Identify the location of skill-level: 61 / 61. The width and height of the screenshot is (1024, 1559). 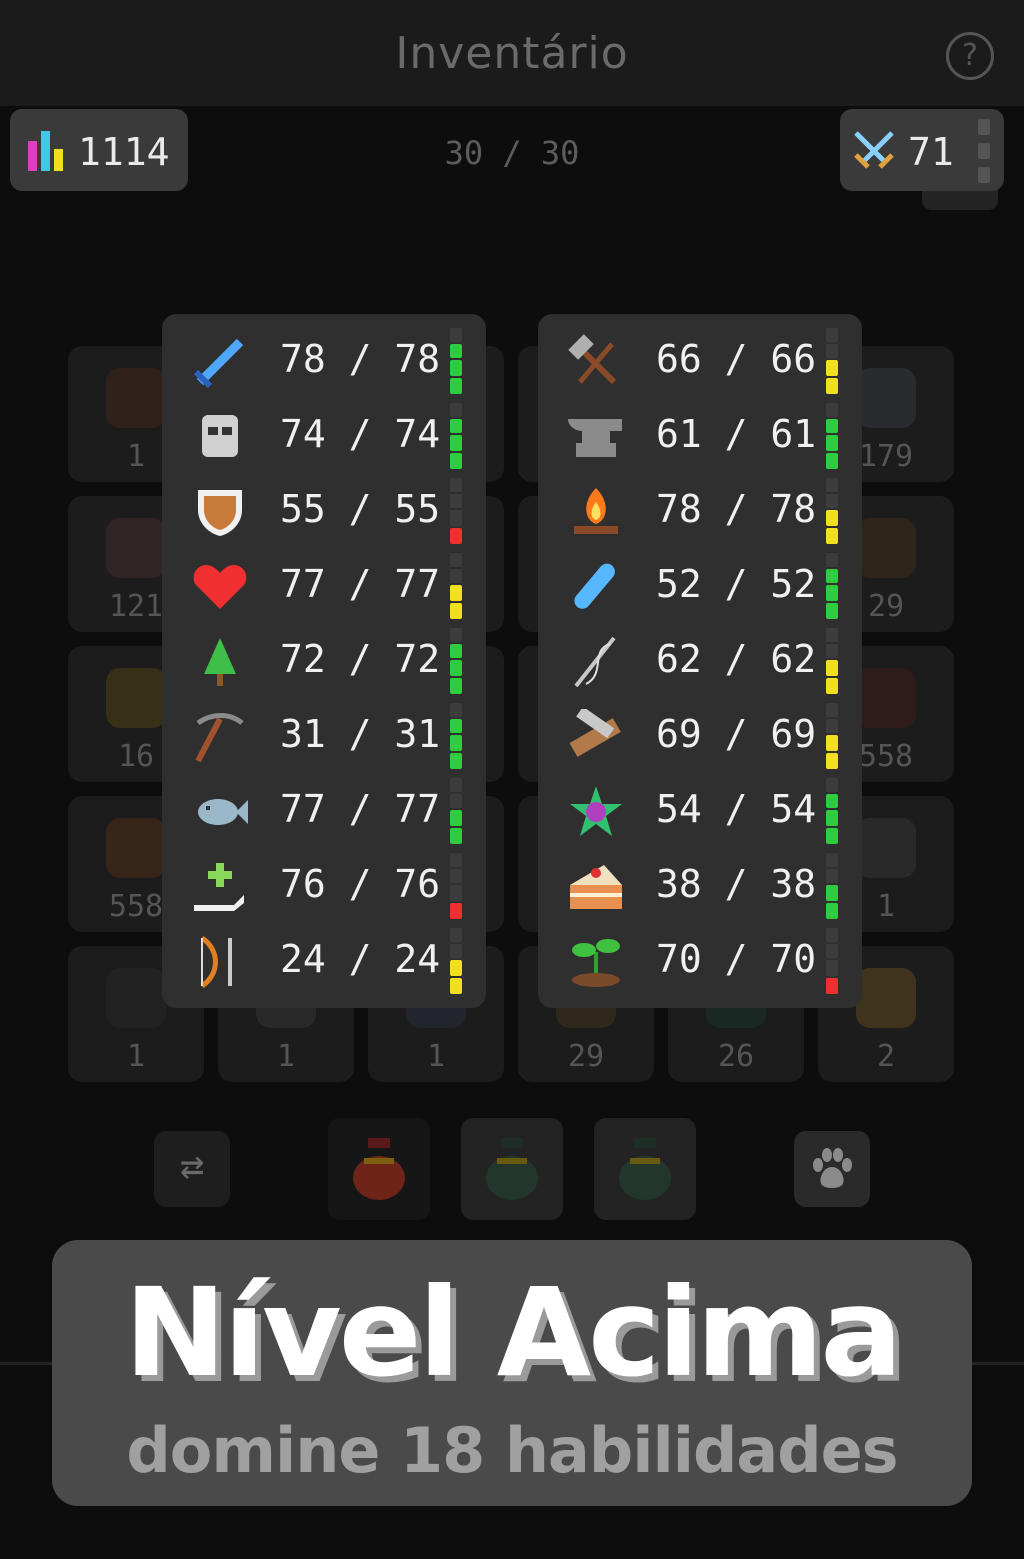
(736, 434).